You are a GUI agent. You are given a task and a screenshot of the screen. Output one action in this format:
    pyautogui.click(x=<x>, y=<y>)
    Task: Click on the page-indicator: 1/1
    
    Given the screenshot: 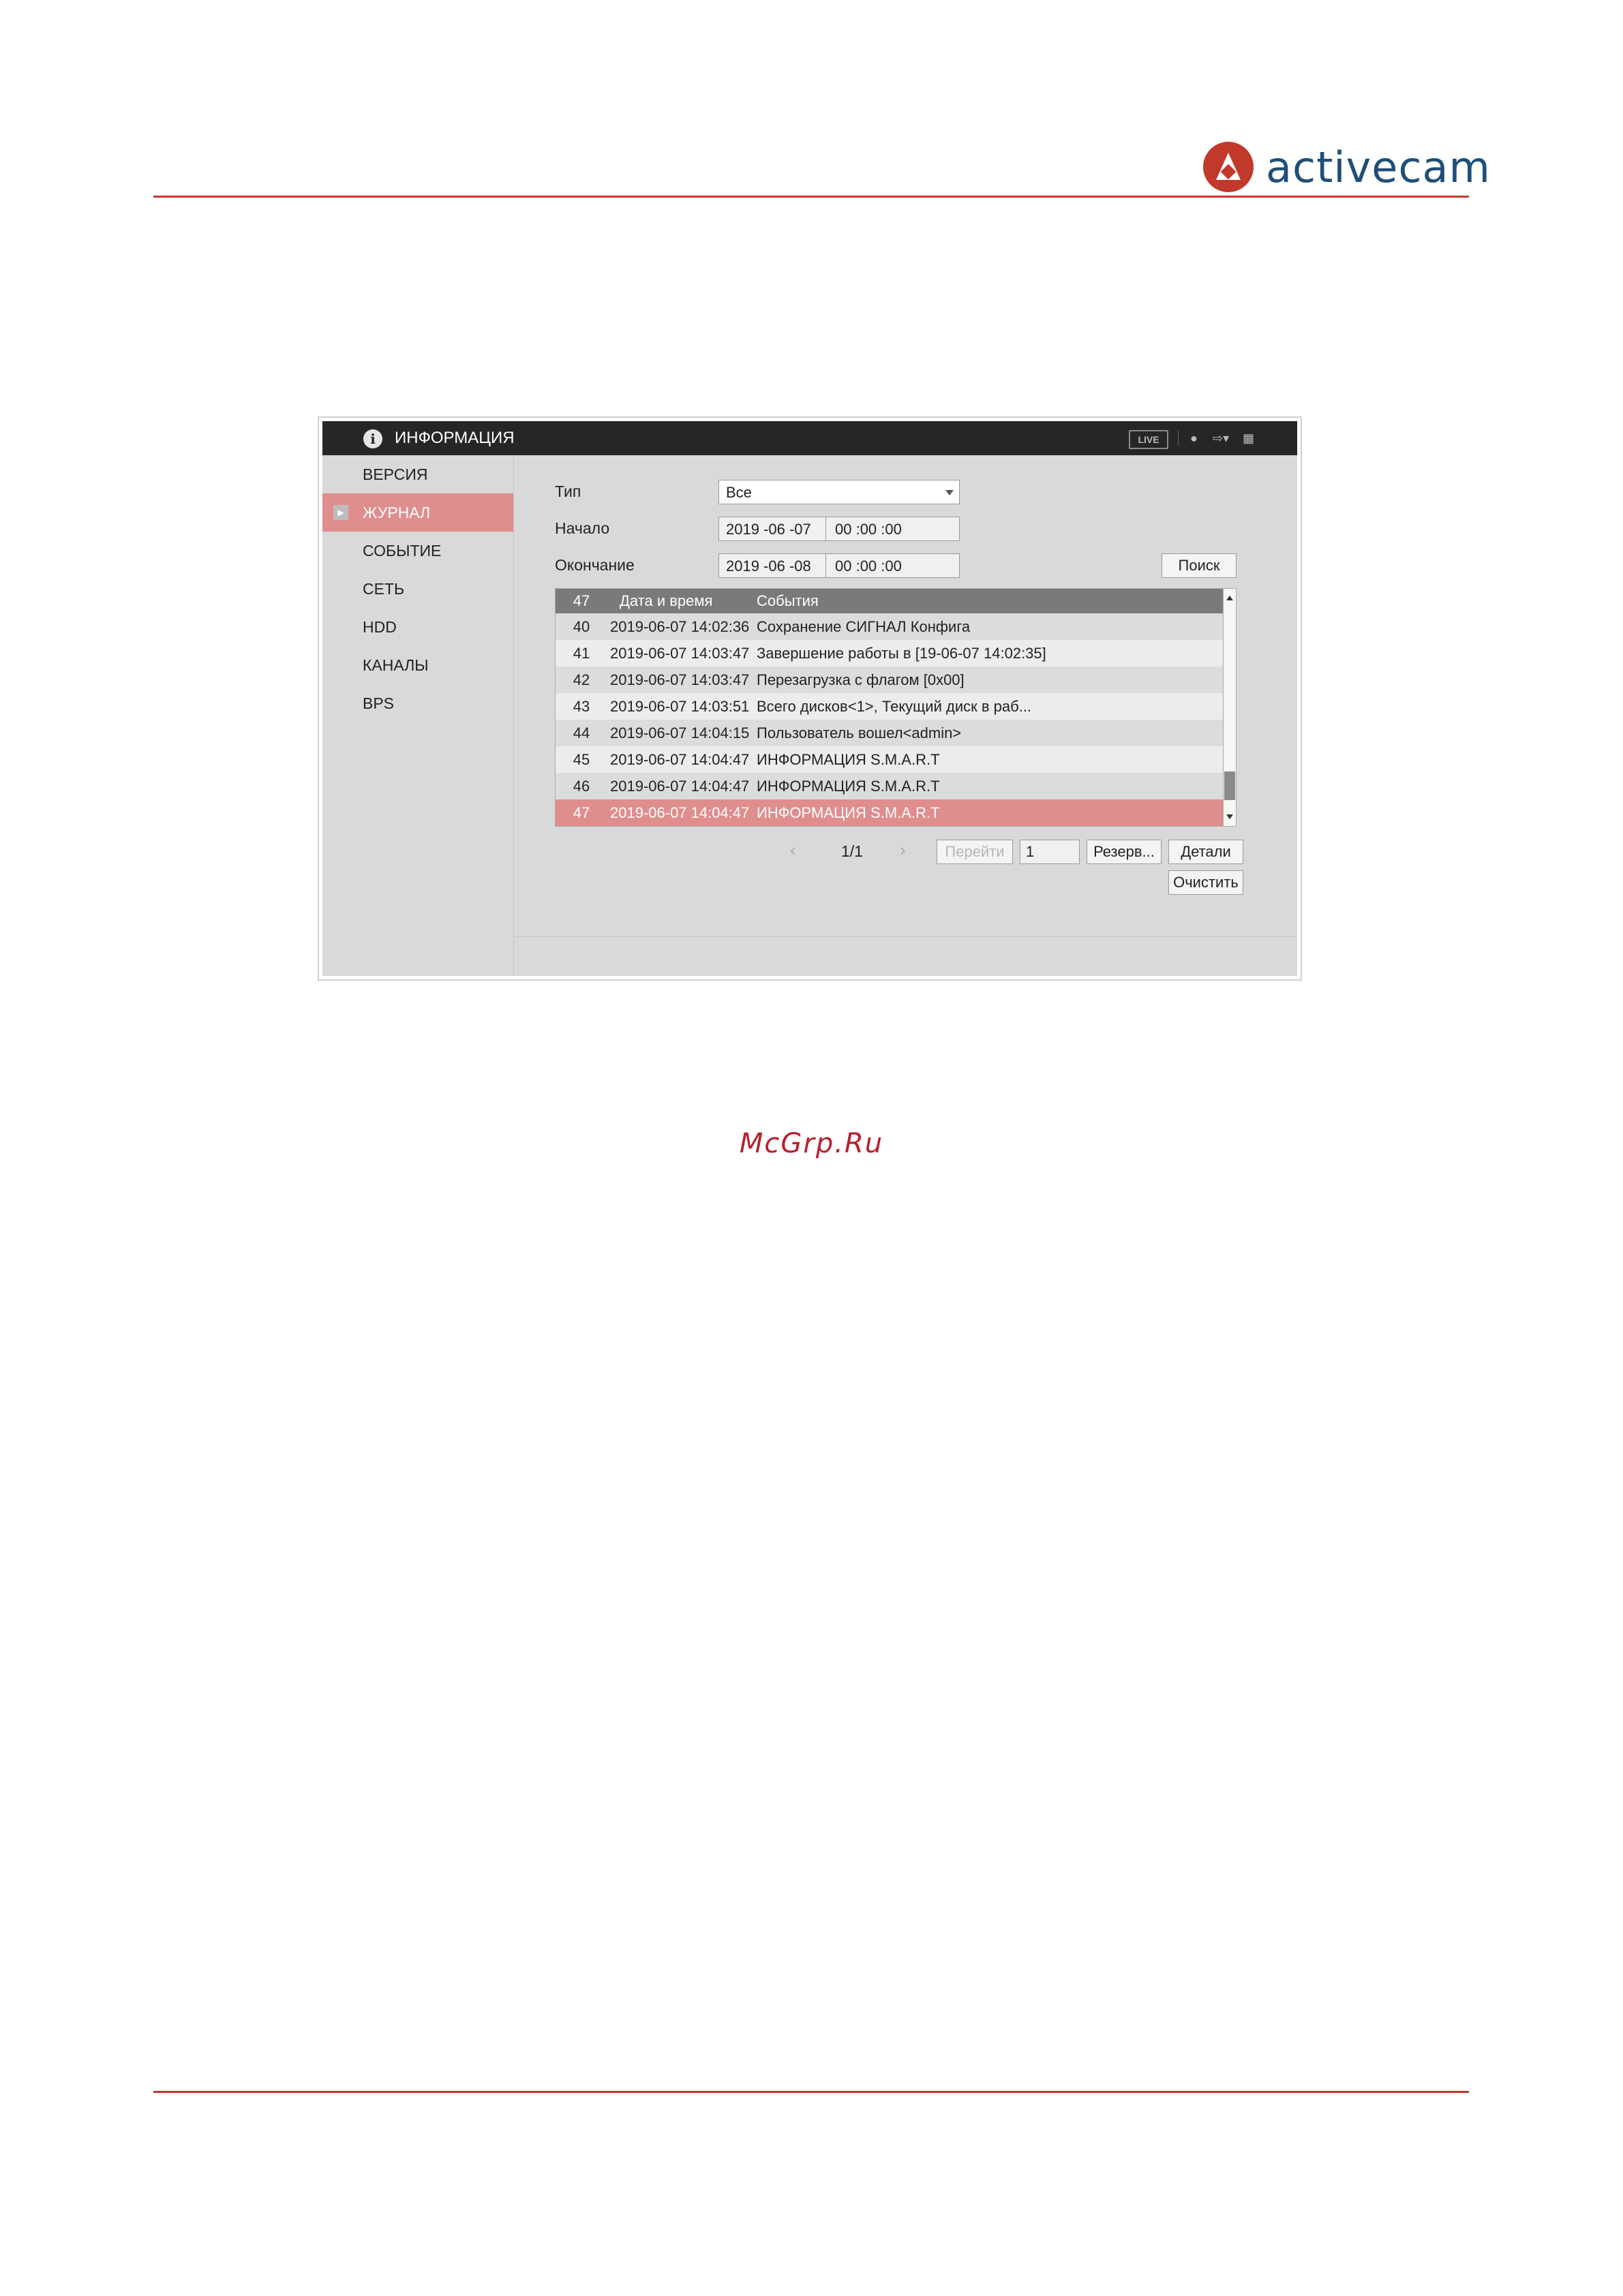 What is the action you would take?
    pyautogui.click(x=852, y=851)
    